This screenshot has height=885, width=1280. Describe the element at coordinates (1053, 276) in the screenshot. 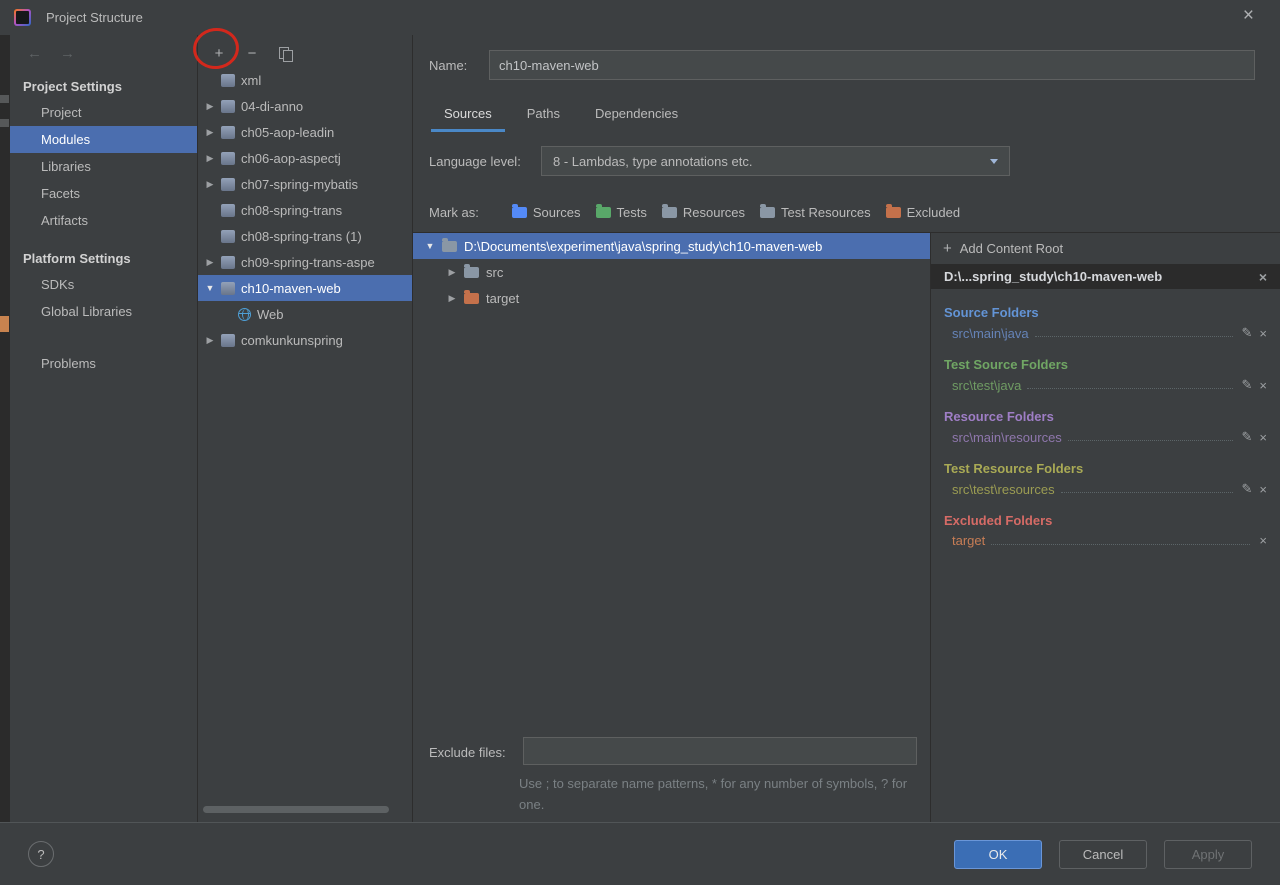

I see `content-root-header-path: D:\...spring_study\ch10-maven-web` at that location.